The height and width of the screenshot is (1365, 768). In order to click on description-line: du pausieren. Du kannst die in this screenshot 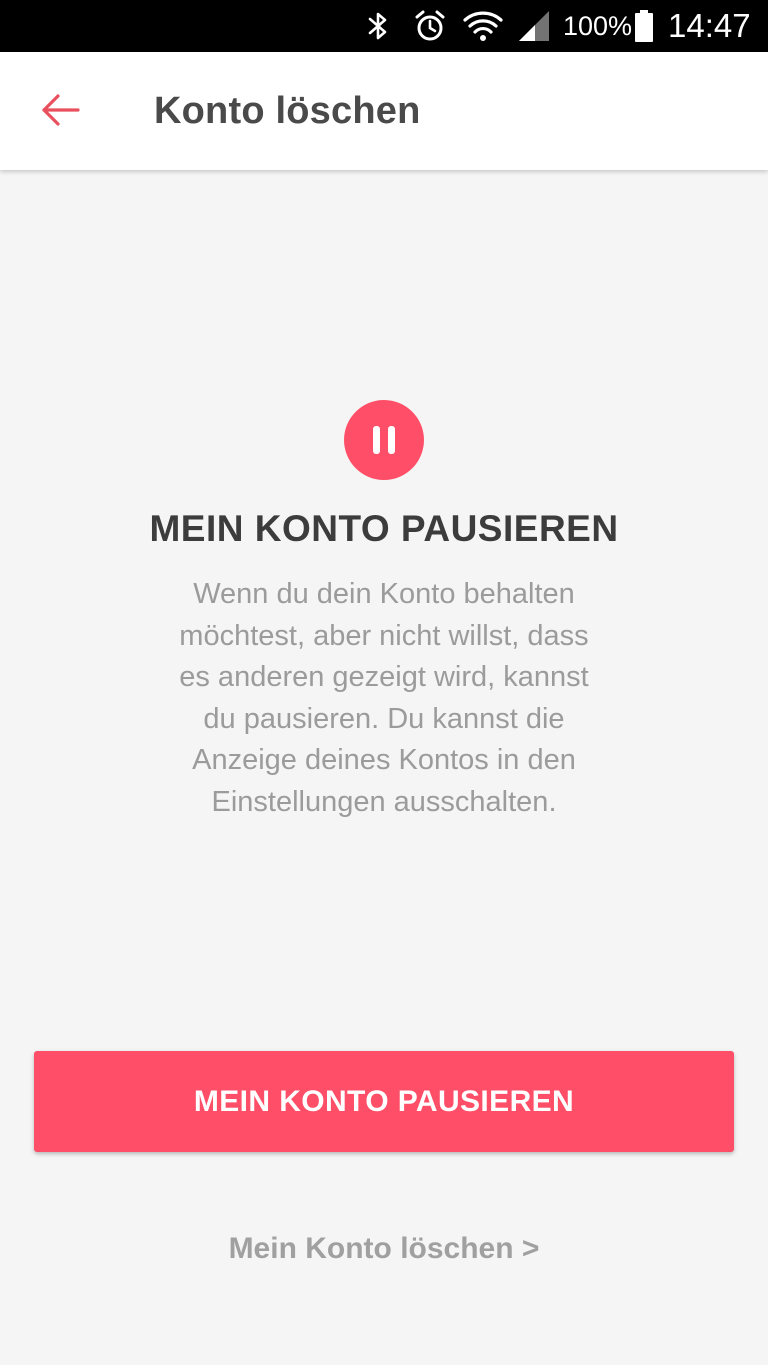, I will do `click(384, 718)`.